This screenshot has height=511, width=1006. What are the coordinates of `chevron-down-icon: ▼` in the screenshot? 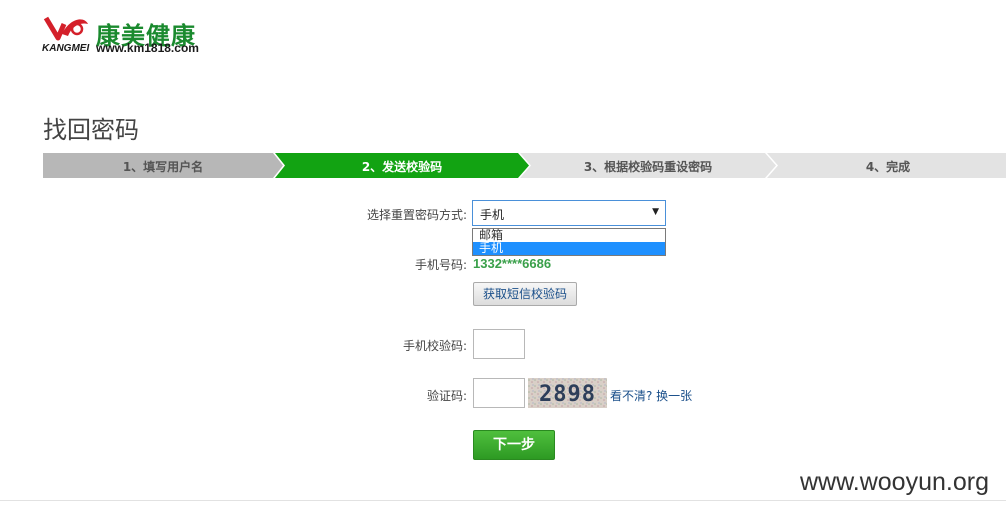 It's located at (655, 212).